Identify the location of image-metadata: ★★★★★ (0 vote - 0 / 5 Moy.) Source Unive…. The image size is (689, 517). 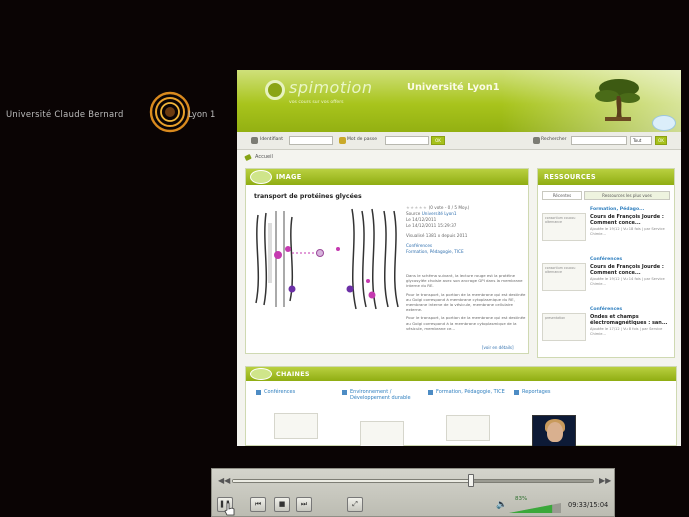
(465, 230).